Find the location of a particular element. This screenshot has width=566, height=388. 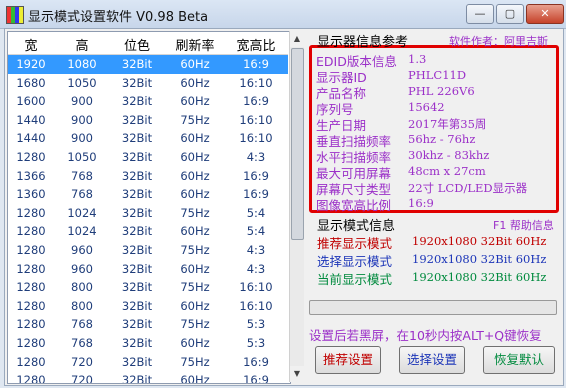

list-row: 1280 960 32Bit 60Hz 4:3 is located at coordinates (148, 269).